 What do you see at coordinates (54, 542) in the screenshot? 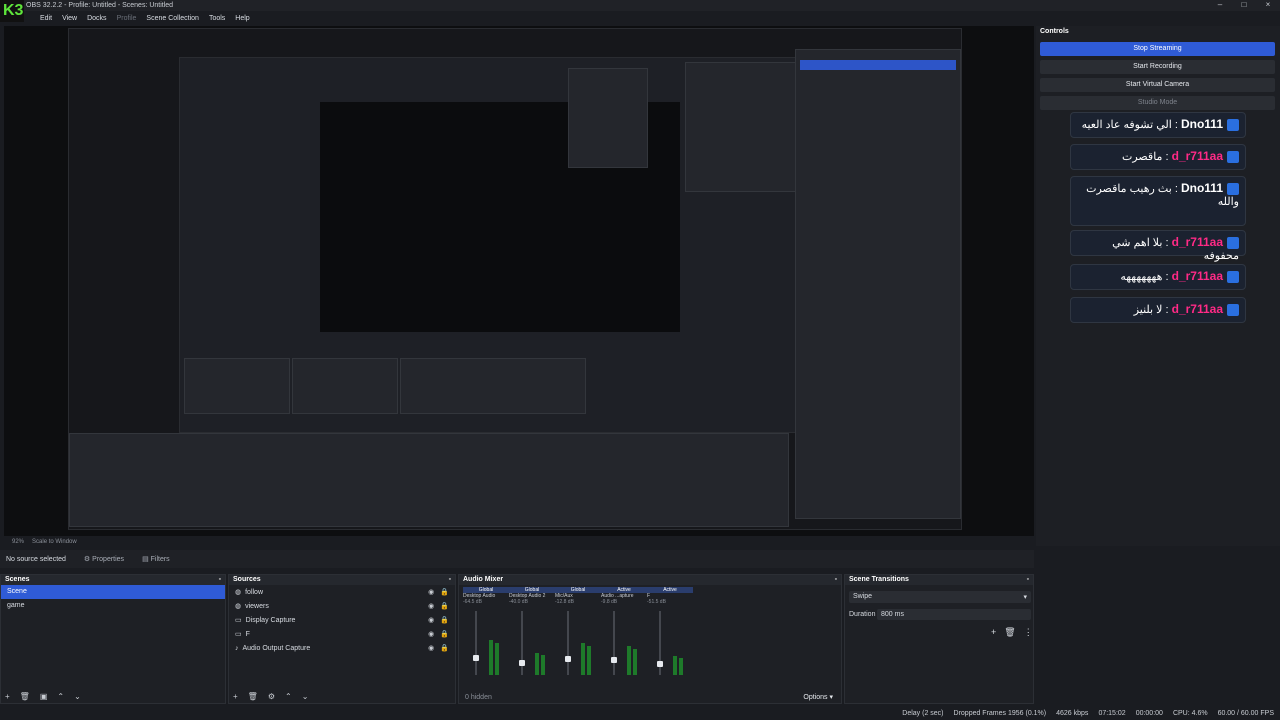
I see `scale-select: Scale to Window` at bounding box center [54, 542].